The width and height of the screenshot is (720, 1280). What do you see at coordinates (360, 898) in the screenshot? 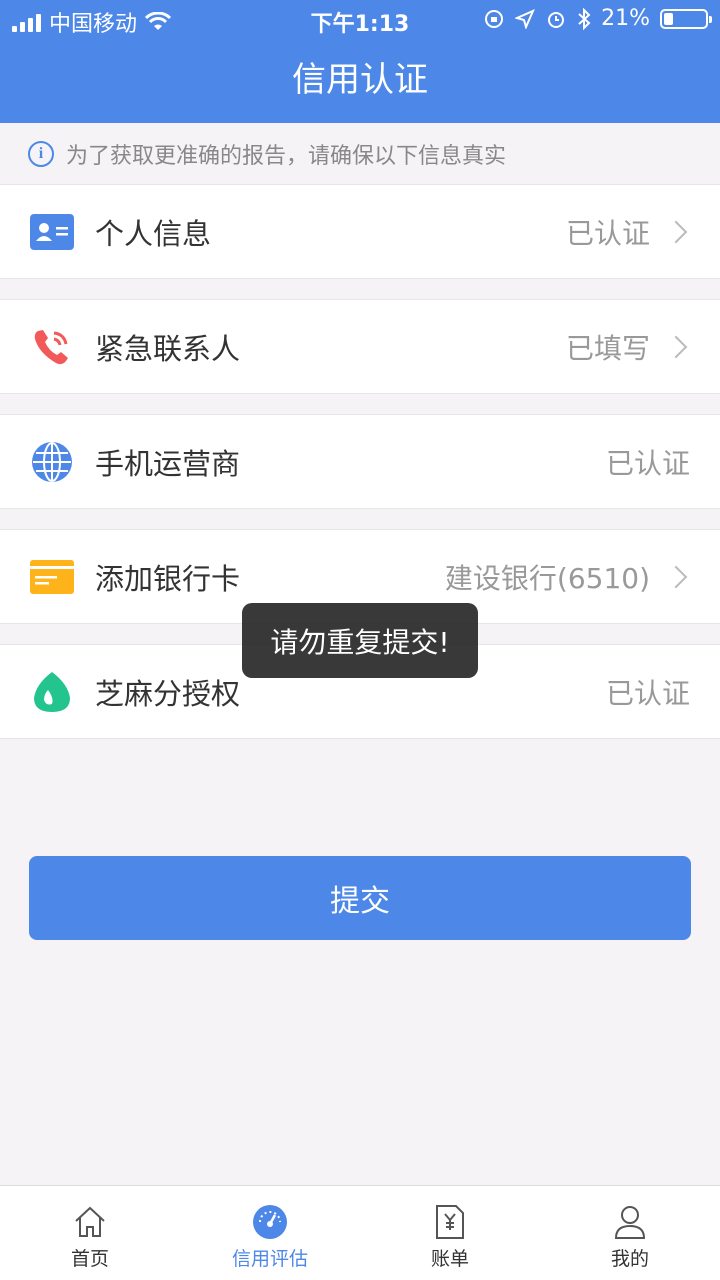
I see `submit-button: 提交` at bounding box center [360, 898].